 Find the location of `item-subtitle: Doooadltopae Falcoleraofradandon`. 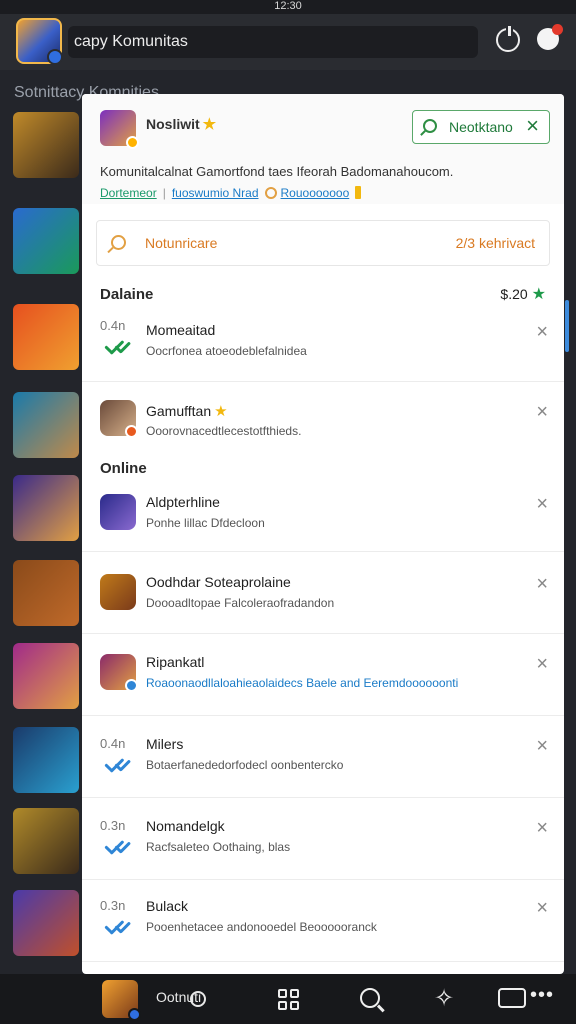

item-subtitle: Doooadltopae Falcoleraofradandon is located at coordinates (240, 603).